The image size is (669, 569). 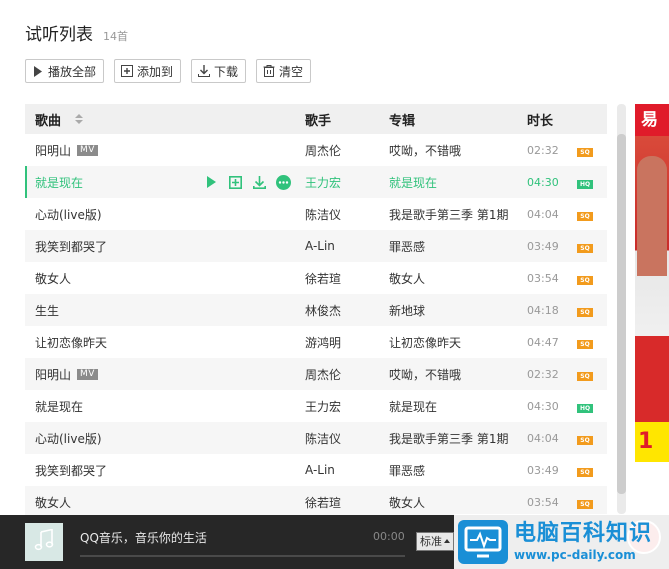 I want to click on album-cell: 让初恋像昨天, so click(x=458, y=342).